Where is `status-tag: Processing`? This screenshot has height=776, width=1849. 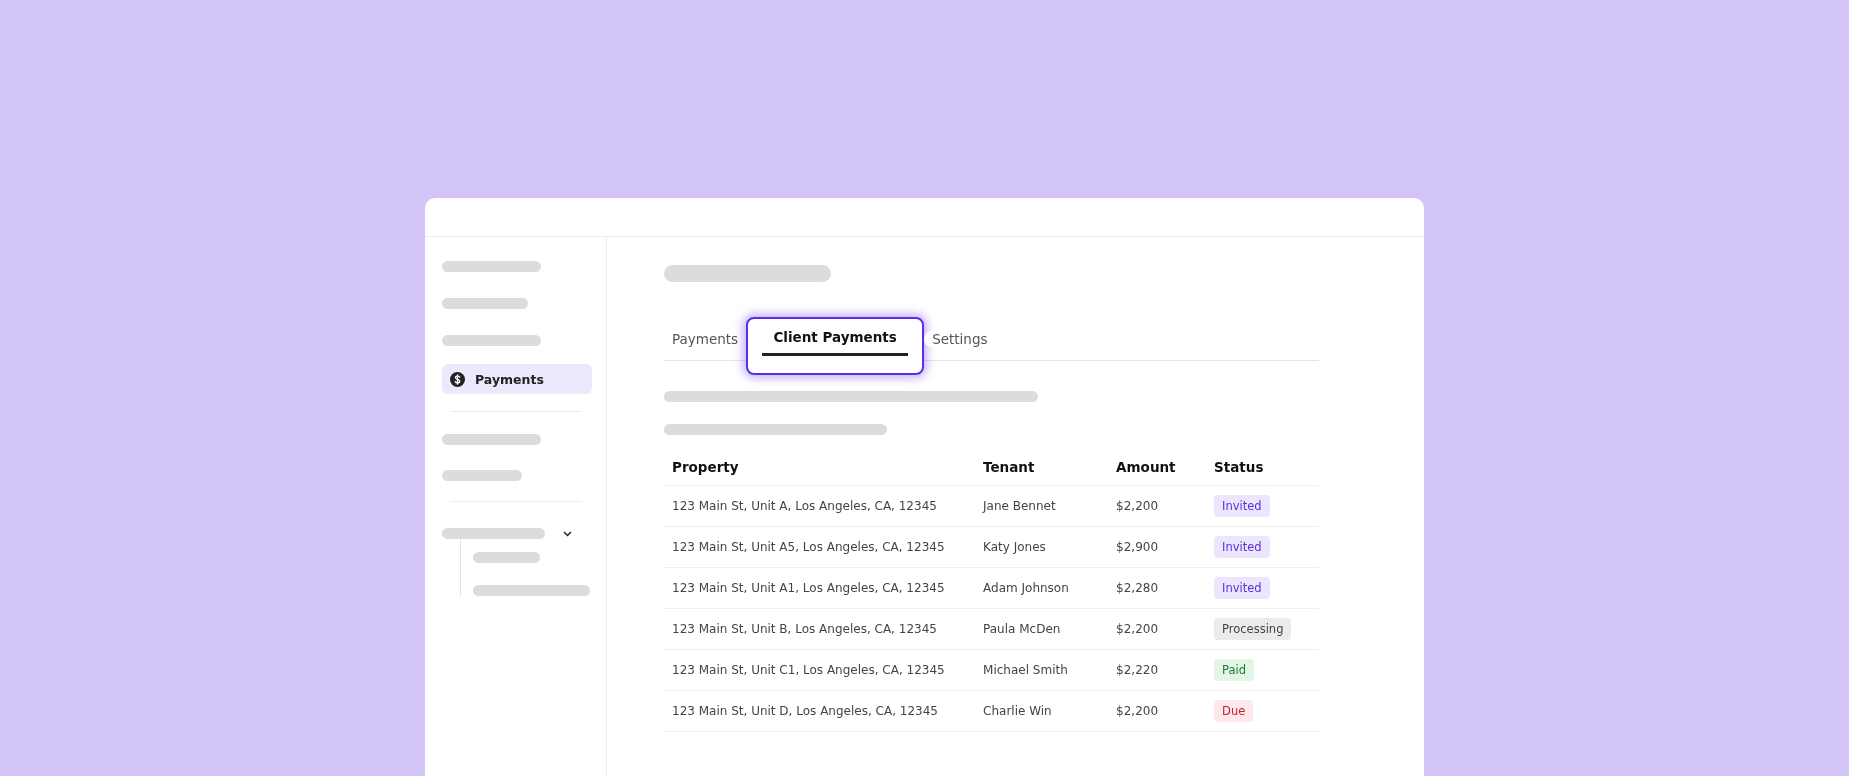 status-tag: Processing is located at coordinates (1253, 629).